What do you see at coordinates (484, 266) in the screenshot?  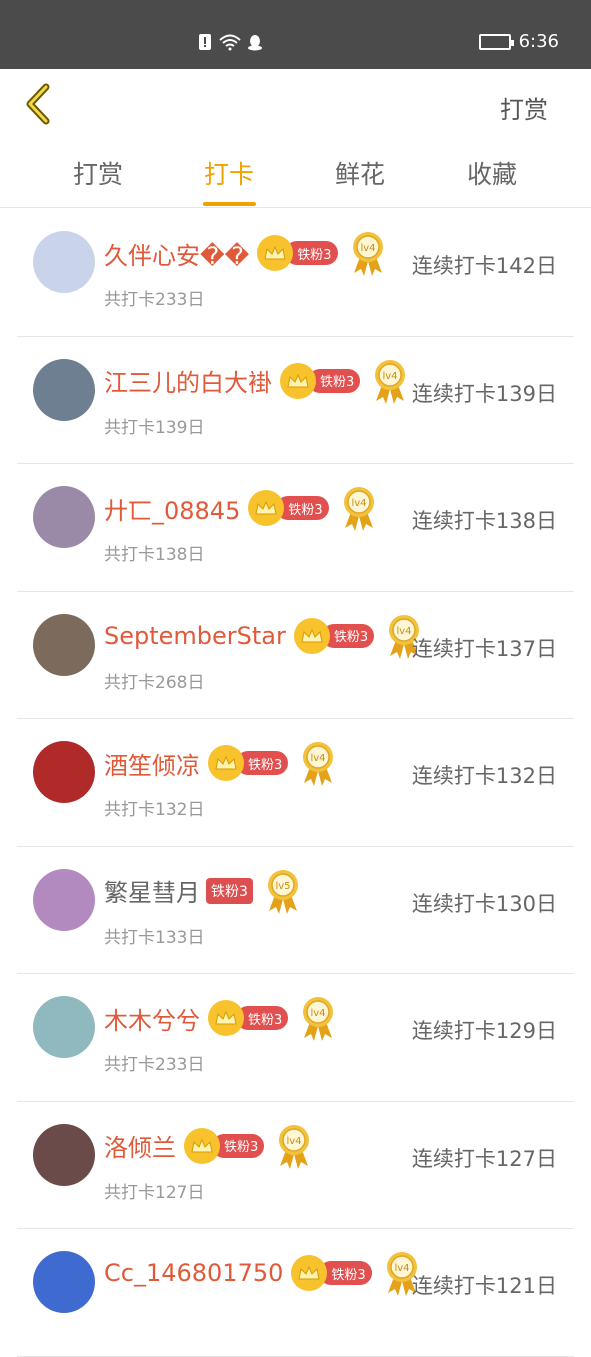 I see `streak-checkin: 连续打卡142日` at bounding box center [484, 266].